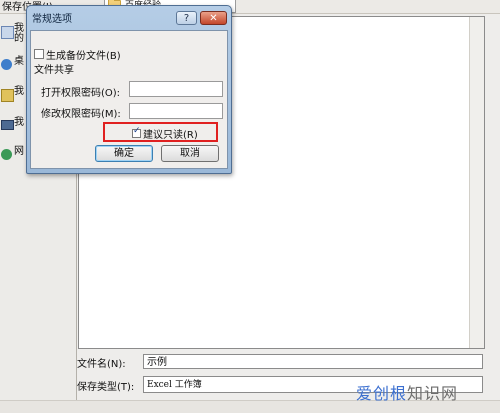 This screenshot has width=500, height=413. I want to click on dialog-title: 常规选项, so click(52, 19).